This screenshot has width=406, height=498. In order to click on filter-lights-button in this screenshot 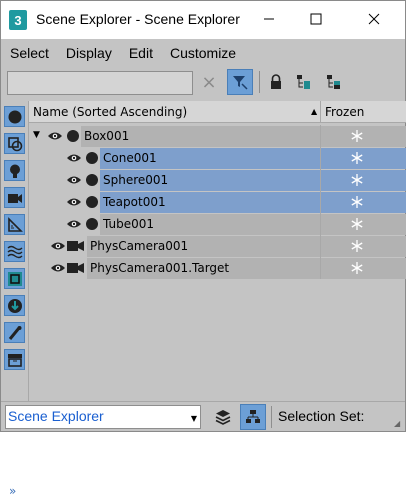, I will do `click(14, 170)`.